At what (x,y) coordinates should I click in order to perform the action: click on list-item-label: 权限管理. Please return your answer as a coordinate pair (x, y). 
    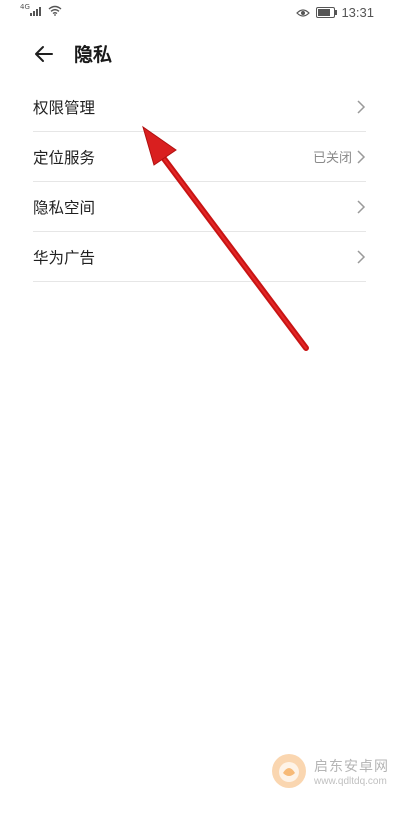
    Looking at the image, I should click on (64, 107).